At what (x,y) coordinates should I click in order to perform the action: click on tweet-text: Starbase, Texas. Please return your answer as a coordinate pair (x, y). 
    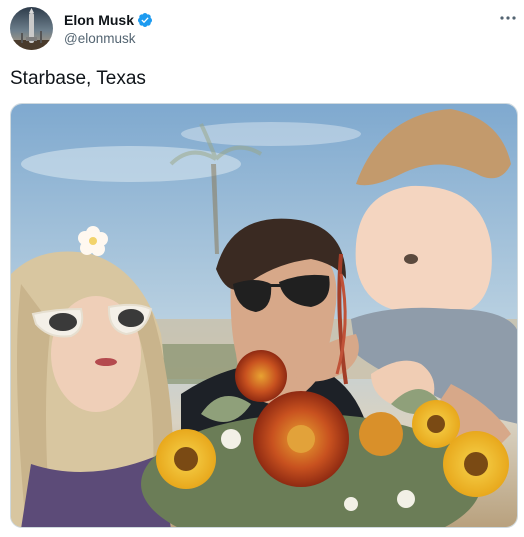
    Looking at the image, I should click on (78, 78).